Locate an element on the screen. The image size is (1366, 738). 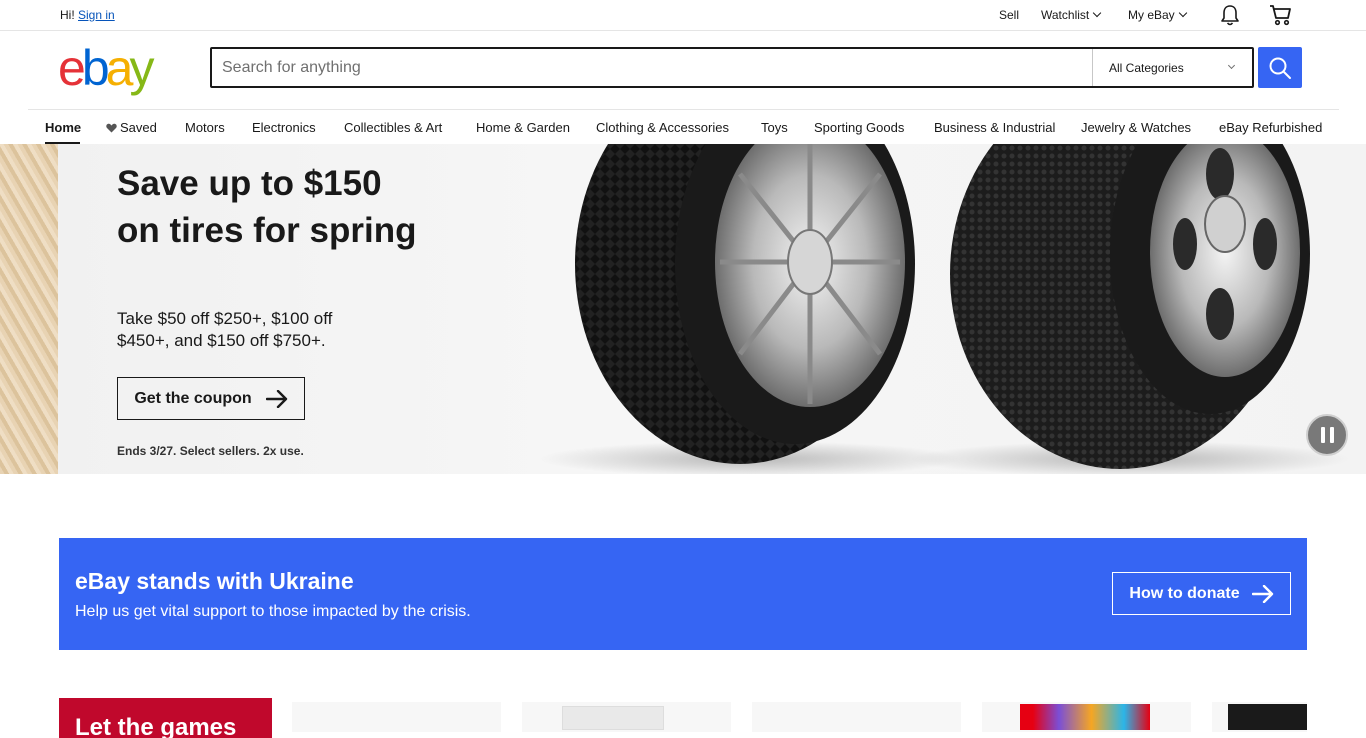
nav-item-saved-label: Saved is located at coordinates (138, 127).